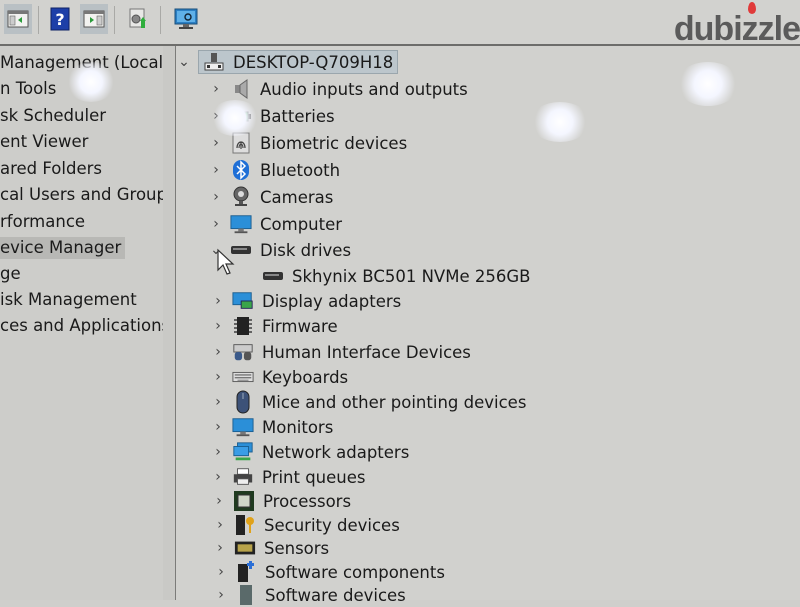 The height and width of the screenshot is (607, 800). What do you see at coordinates (364, 89) in the screenshot?
I see `category-label: Audio inputs and outputs` at bounding box center [364, 89].